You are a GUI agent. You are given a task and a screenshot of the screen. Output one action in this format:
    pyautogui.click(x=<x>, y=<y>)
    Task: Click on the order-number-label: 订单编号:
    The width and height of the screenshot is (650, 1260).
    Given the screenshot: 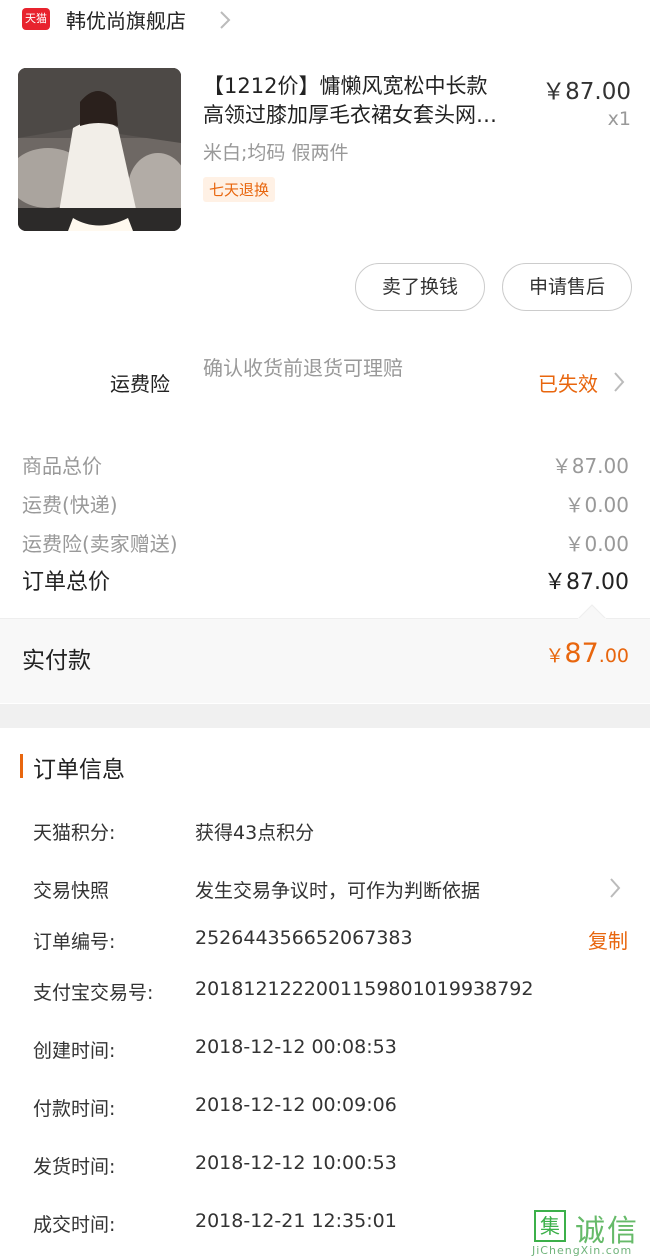 What is the action you would take?
    pyautogui.click(x=74, y=942)
    